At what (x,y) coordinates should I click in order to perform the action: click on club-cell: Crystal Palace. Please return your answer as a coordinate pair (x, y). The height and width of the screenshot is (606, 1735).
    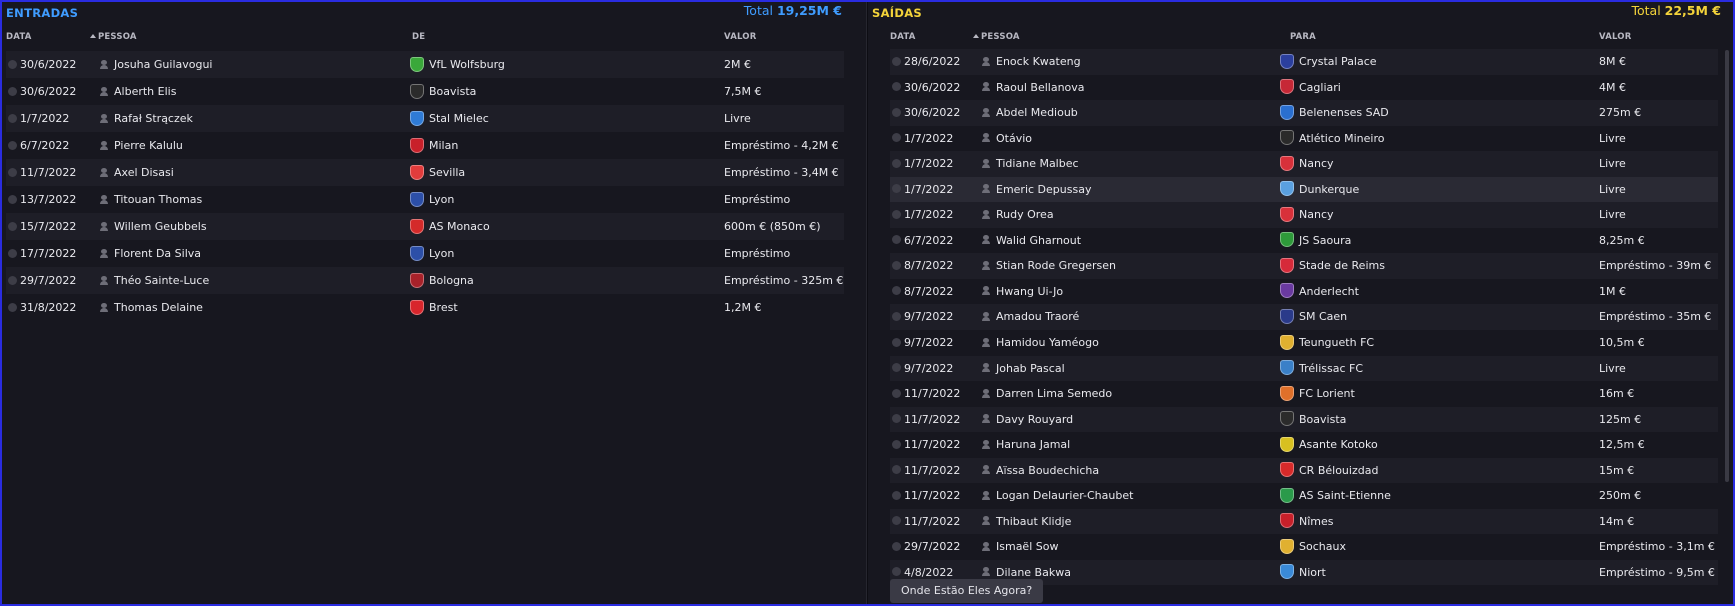
    Looking at the image, I should click on (1328, 62).